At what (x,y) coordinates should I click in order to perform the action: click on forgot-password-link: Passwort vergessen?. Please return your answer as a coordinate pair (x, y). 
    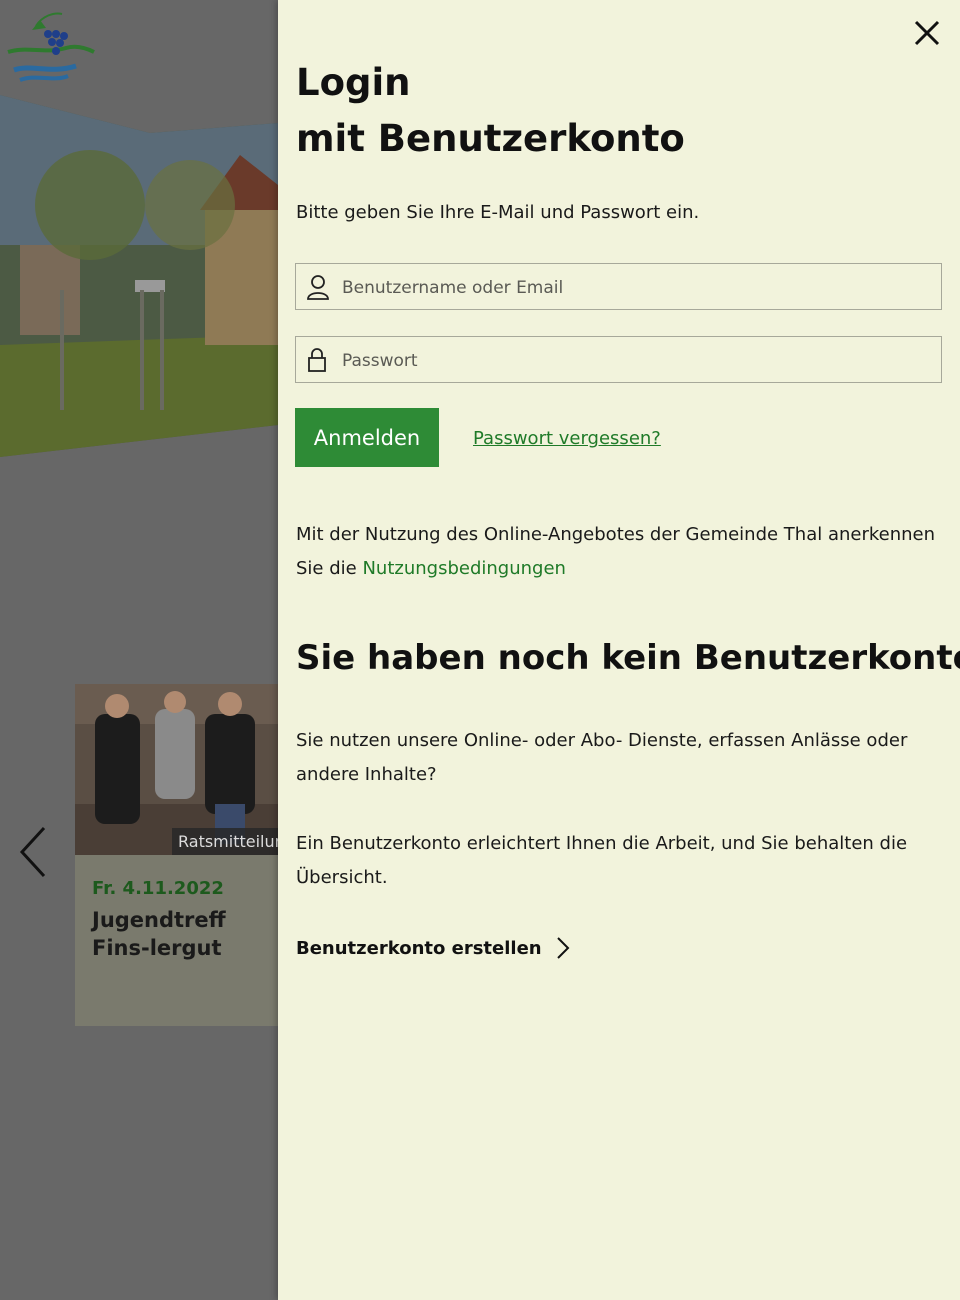
    Looking at the image, I should click on (567, 438).